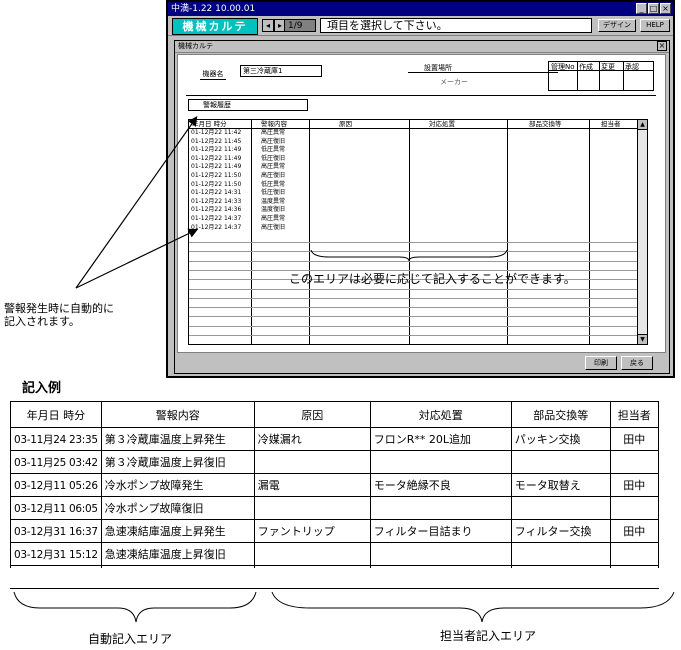  I want to click on example-cell-alarm: 急速凍結庫温度上昇発生, so click(177, 531).